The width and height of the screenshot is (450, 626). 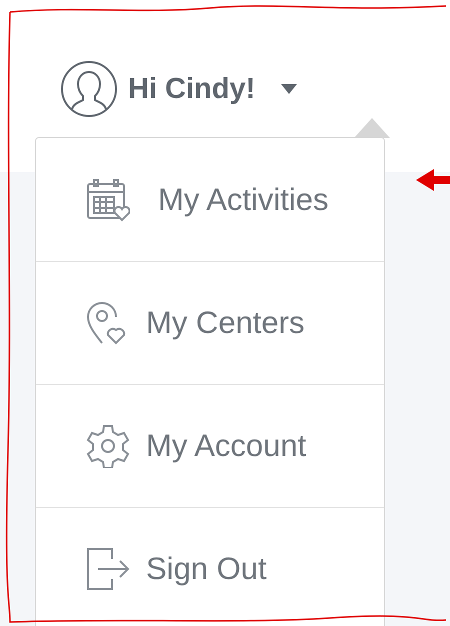 What do you see at coordinates (206, 569) in the screenshot?
I see `menu-item-label: Sign Out` at bounding box center [206, 569].